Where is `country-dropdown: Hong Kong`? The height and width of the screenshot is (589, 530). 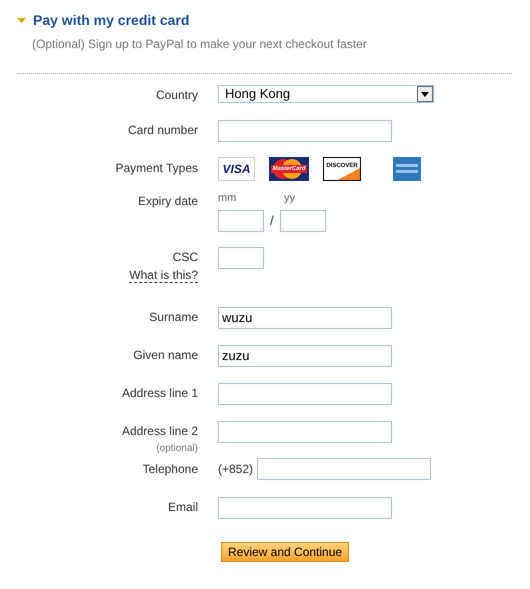 country-dropdown: Hong Kong is located at coordinates (326, 94).